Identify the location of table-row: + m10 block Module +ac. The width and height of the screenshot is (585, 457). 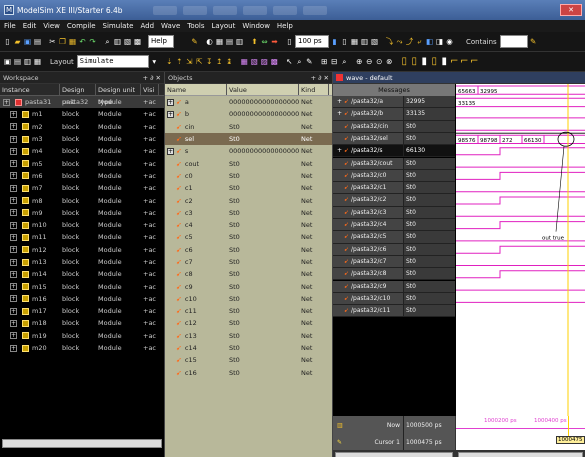
(82, 225).